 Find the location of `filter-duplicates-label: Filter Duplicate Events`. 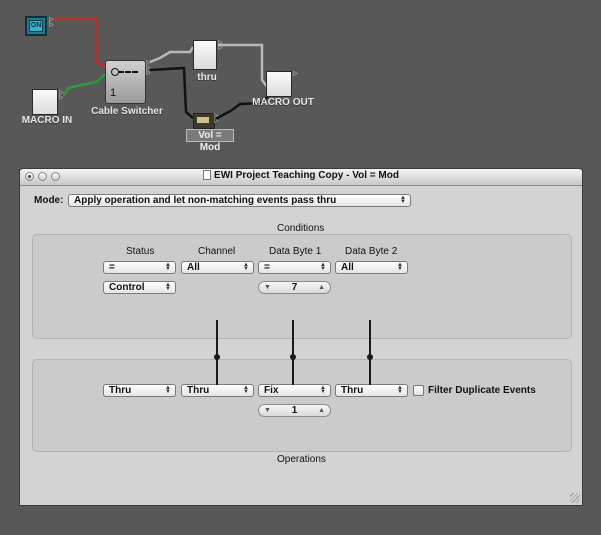

filter-duplicates-label: Filter Duplicate Events is located at coordinates (482, 390).